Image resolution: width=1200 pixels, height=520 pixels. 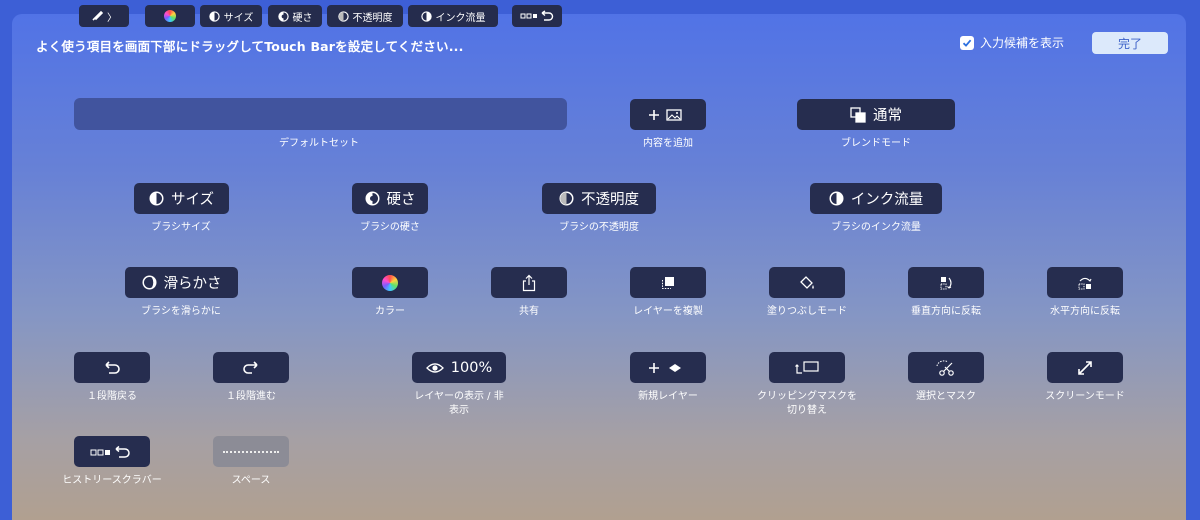 I want to click on history-scrubber-caption: ヒストリースクラバー, so click(x=112, y=480).